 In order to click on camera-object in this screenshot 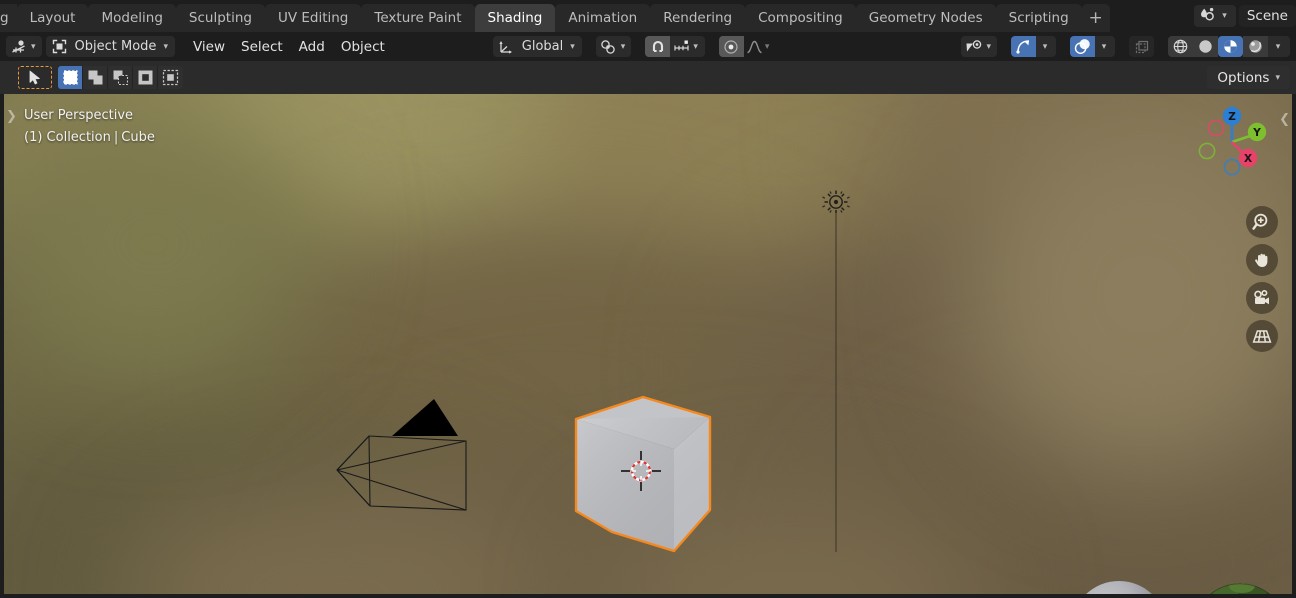, I will do `click(403, 456)`.